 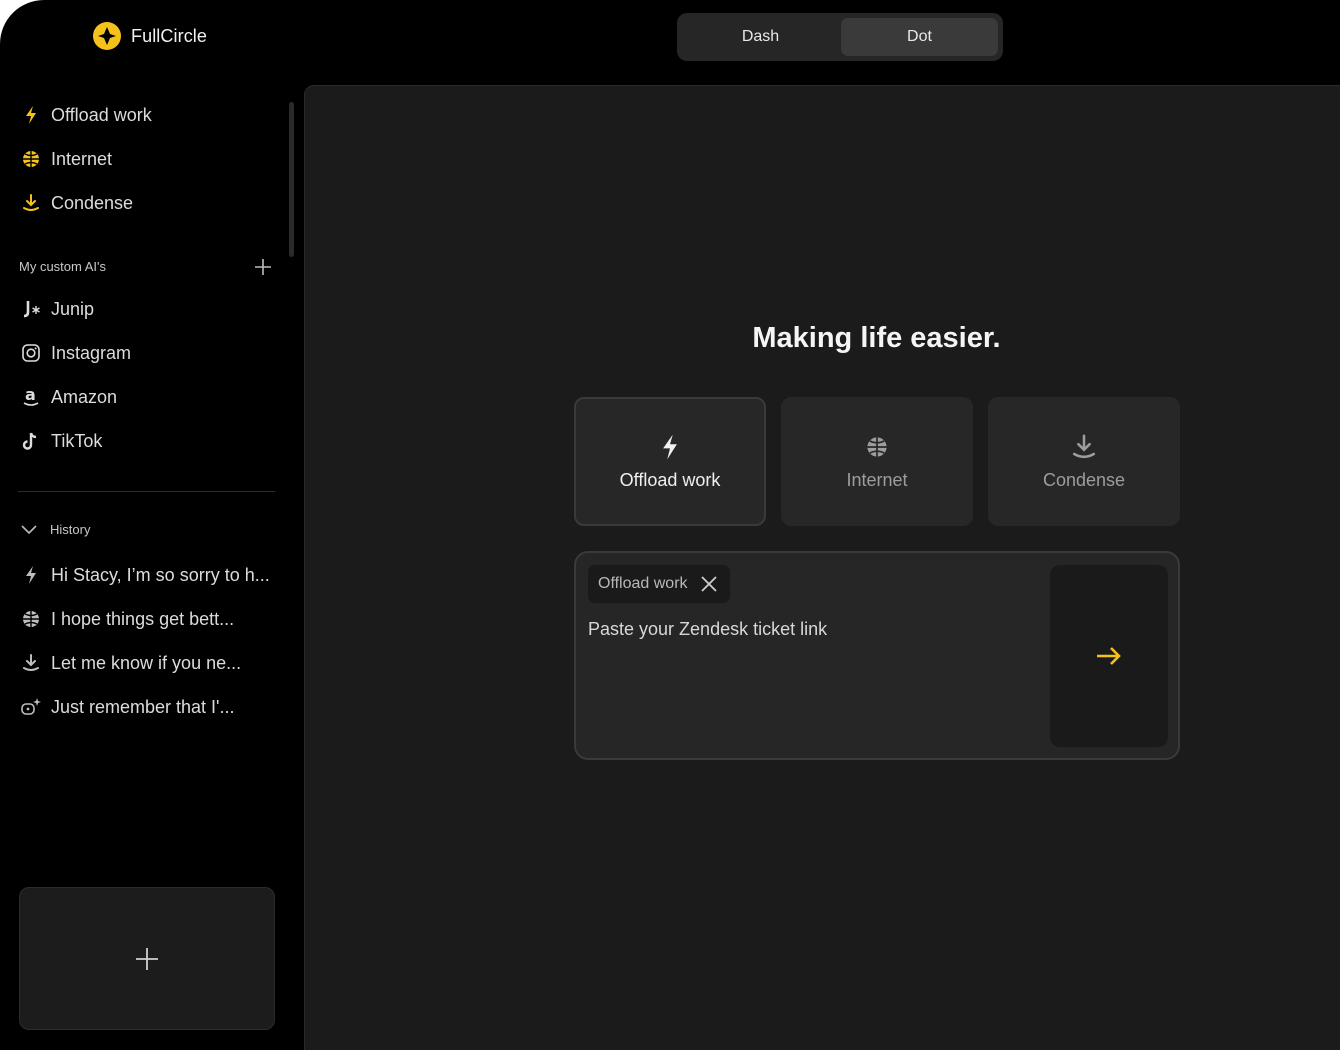 I want to click on sidebar-item-internet: Internet, so click(x=66, y=159).